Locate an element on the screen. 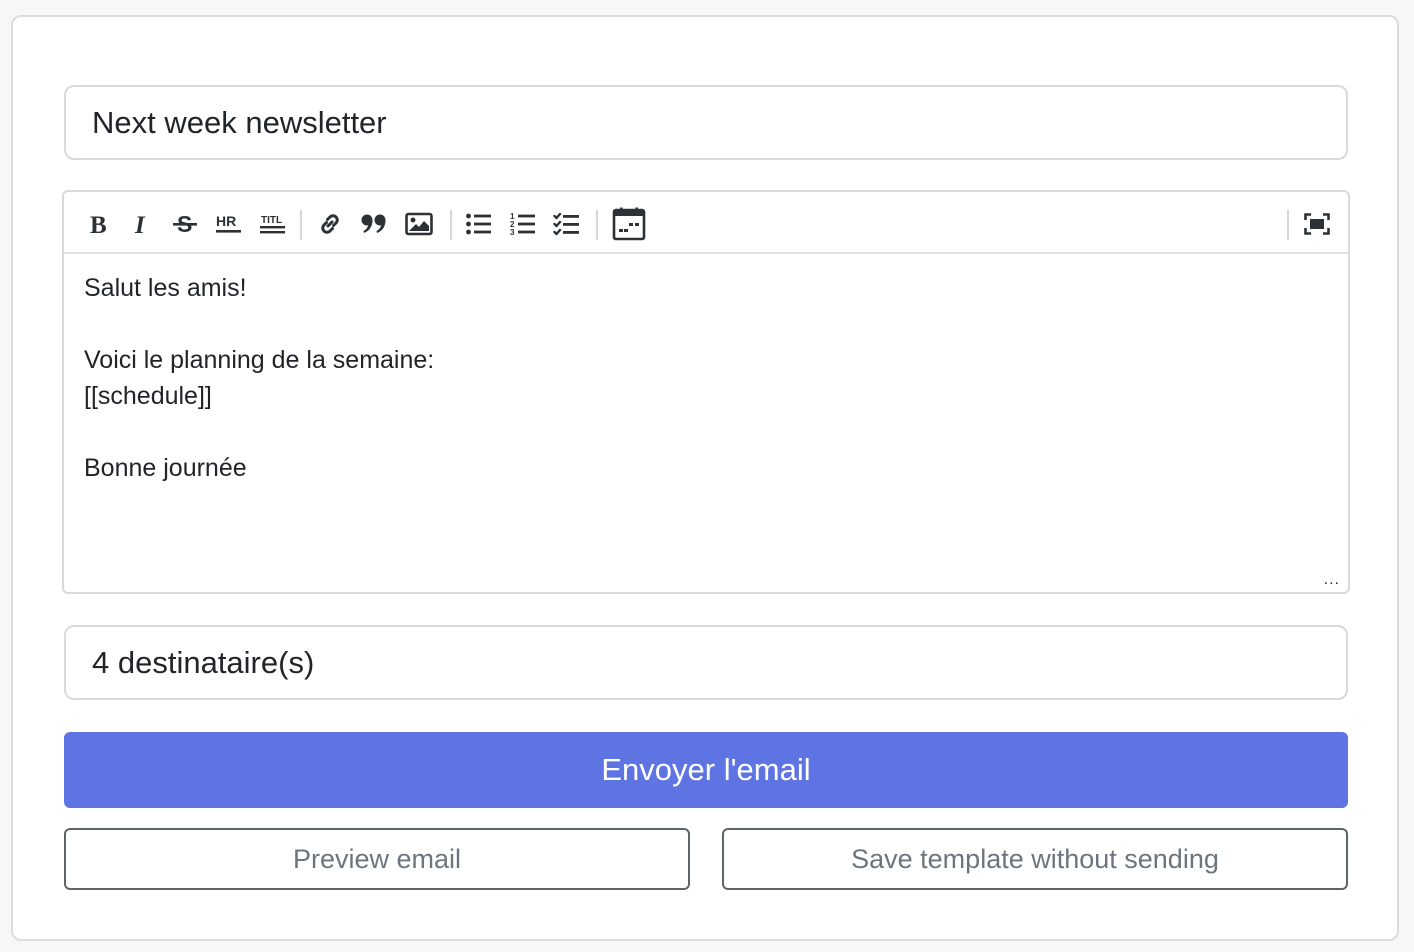 This screenshot has height=952, width=1414. numbered-list-icon: 1 2 3 is located at coordinates (523, 224).